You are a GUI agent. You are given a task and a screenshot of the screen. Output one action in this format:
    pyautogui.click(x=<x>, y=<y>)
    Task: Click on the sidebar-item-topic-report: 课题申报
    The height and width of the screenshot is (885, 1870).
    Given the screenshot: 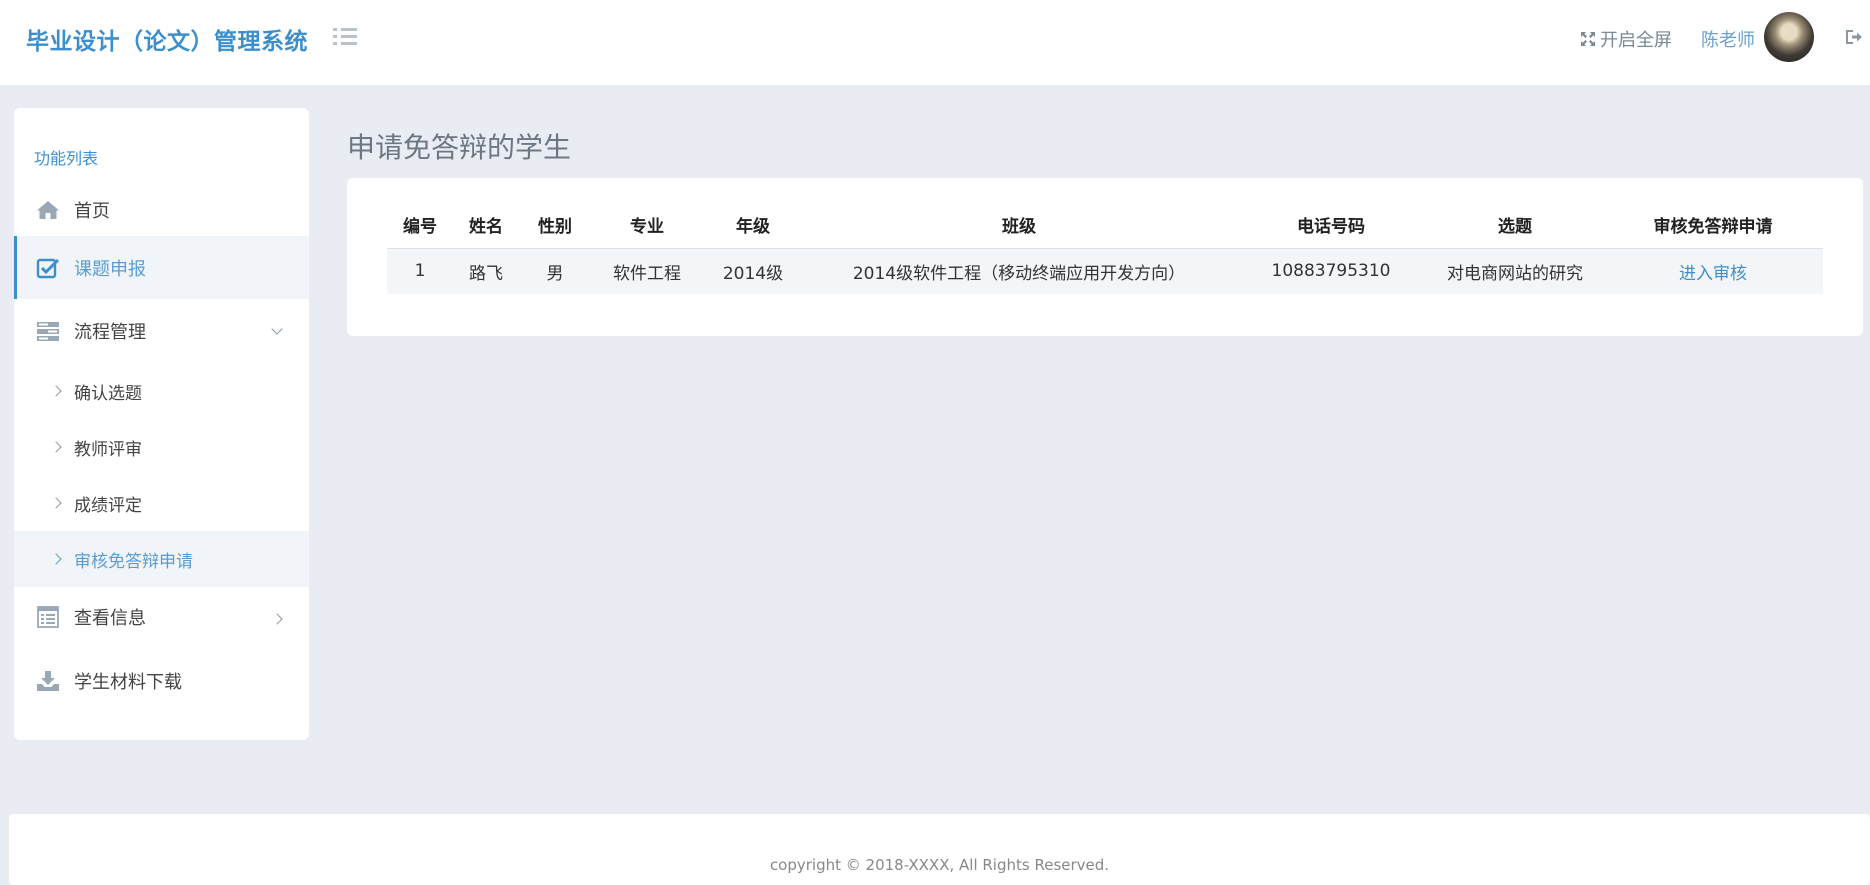 What is the action you would take?
    pyautogui.click(x=161, y=267)
    